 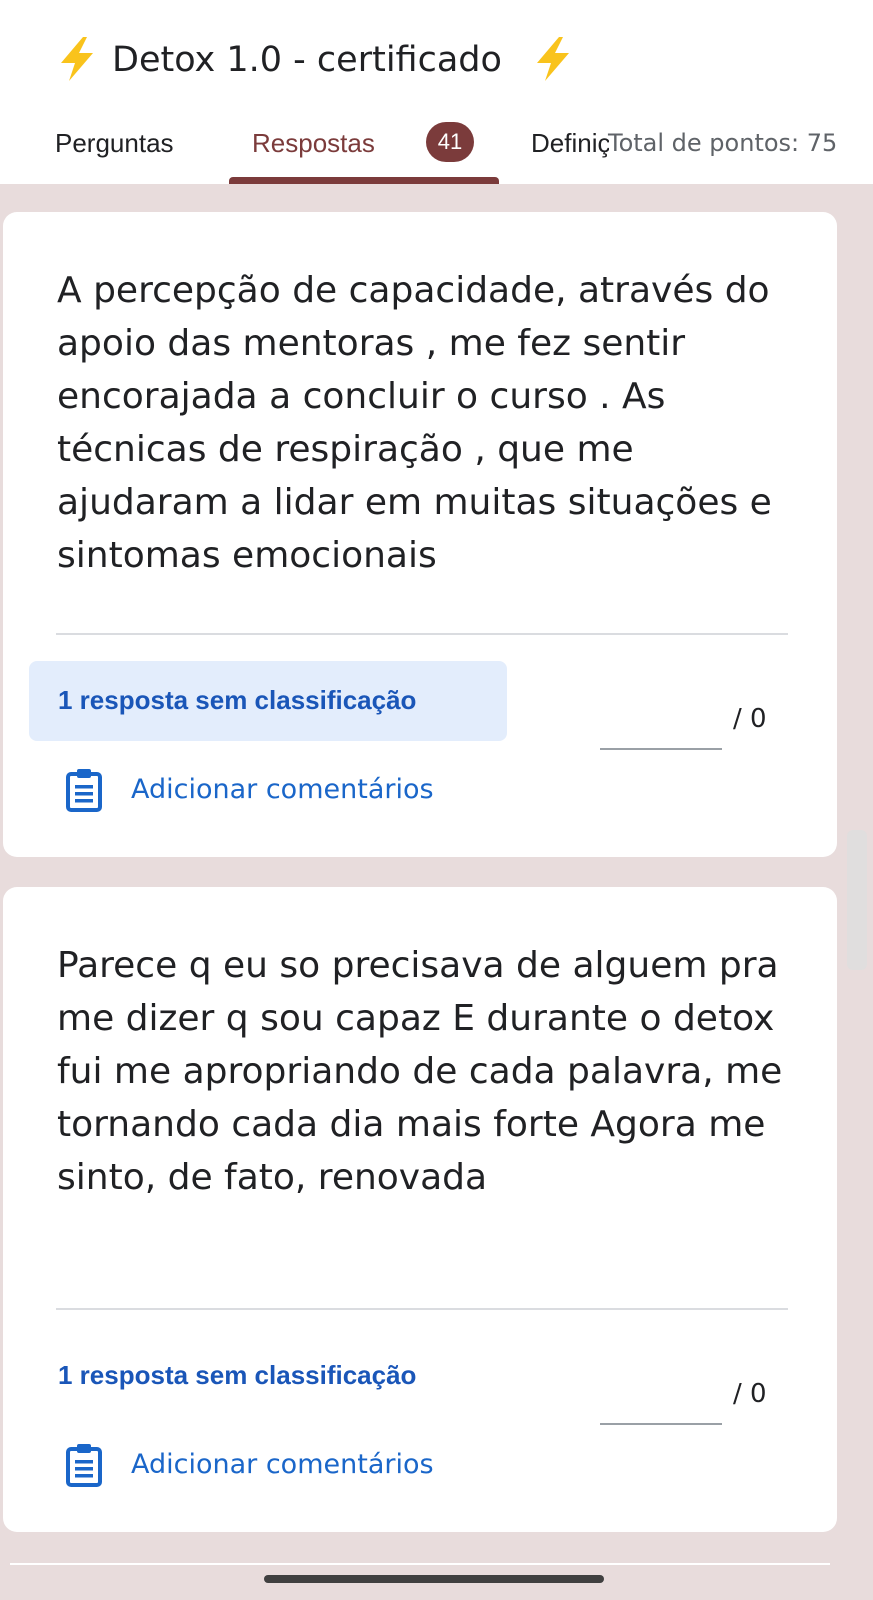 I want to click on total-points-label: Total de pontos: 75, so click(x=723, y=143).